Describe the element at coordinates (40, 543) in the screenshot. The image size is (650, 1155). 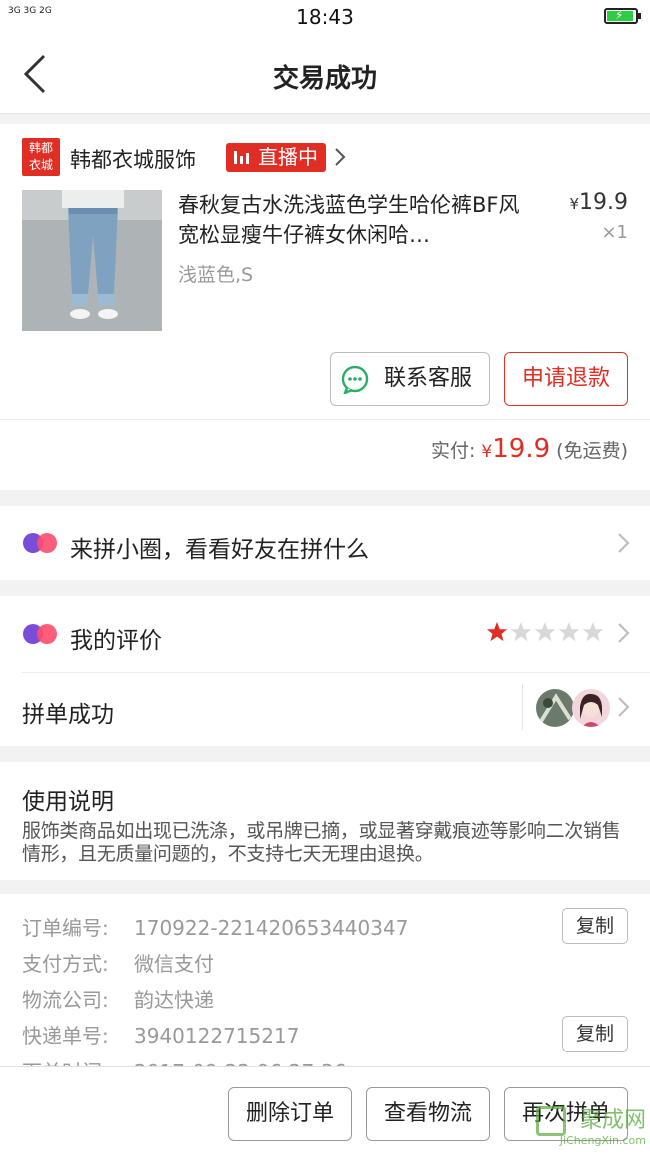
I see `pin-circle-icon` at that location.